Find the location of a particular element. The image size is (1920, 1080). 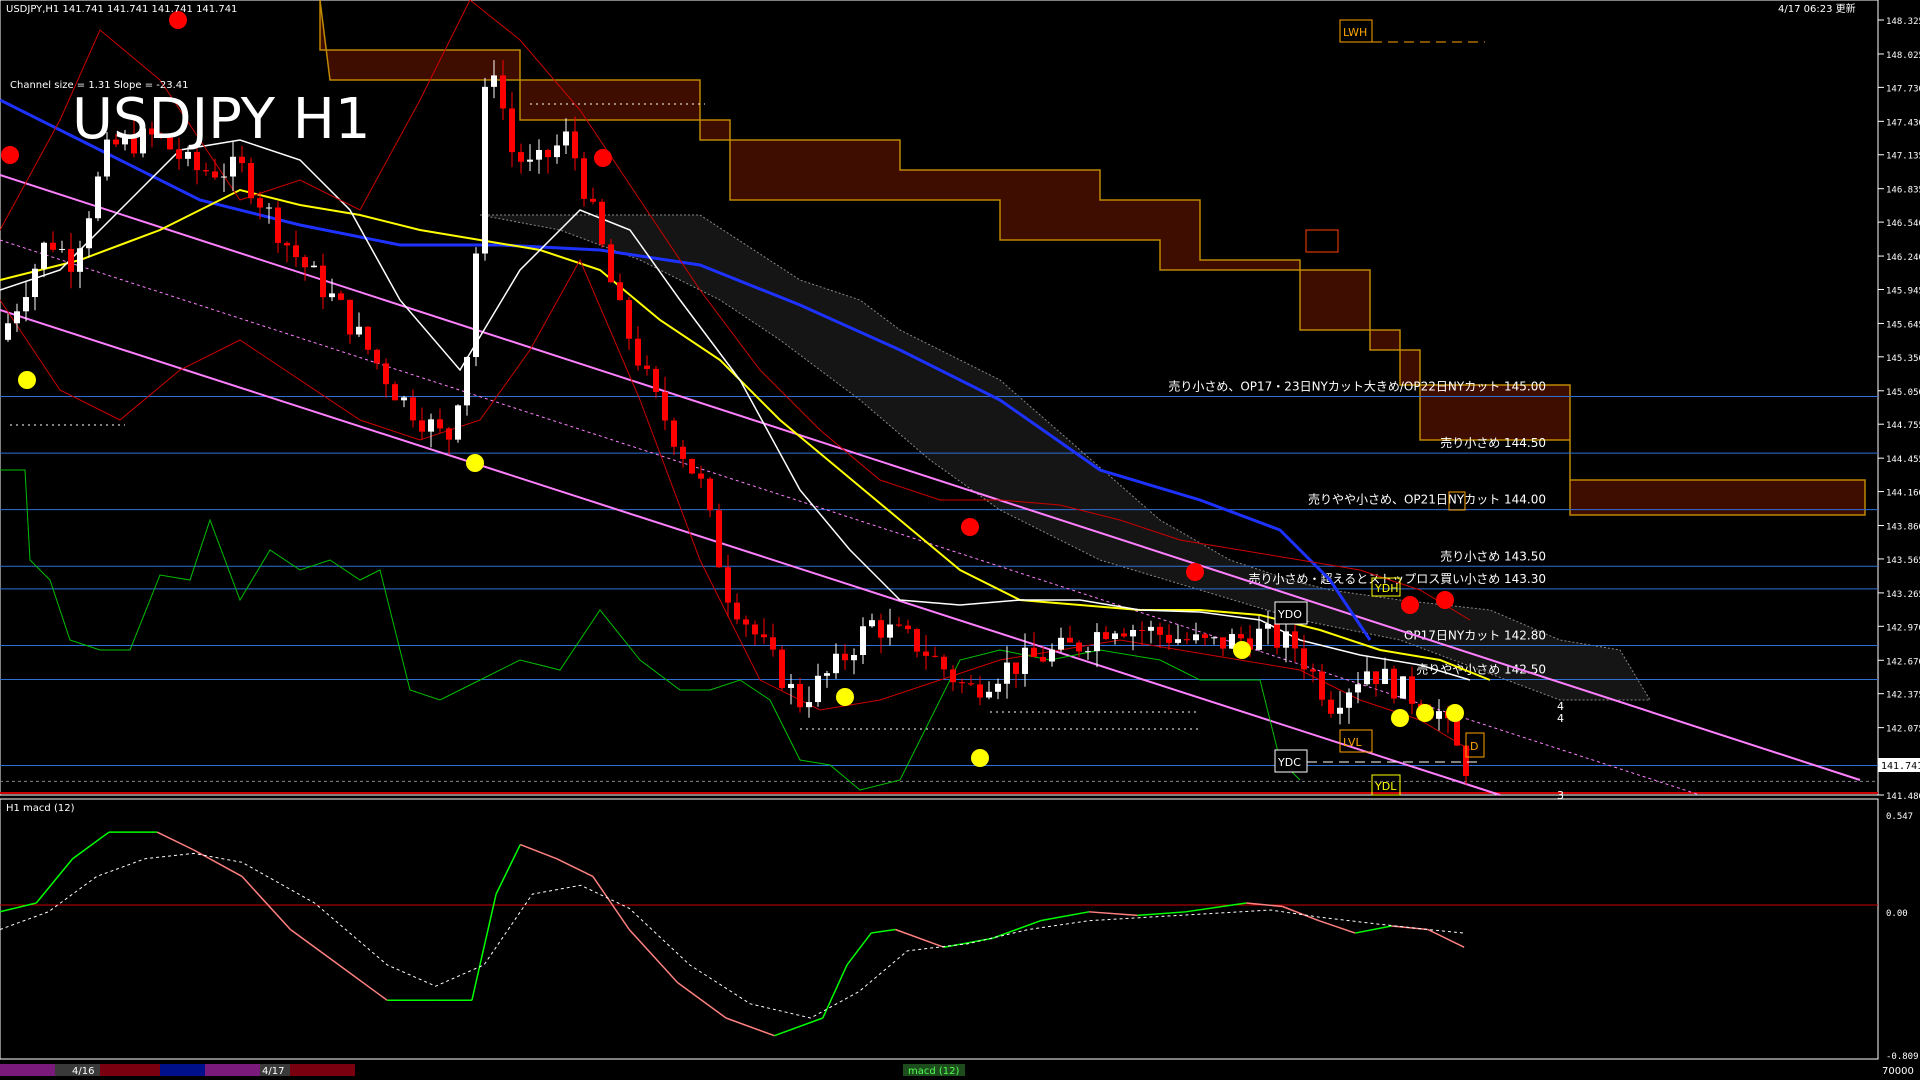

bottom-indicator-label: macd (12) is located at coordinates (934, 1071).